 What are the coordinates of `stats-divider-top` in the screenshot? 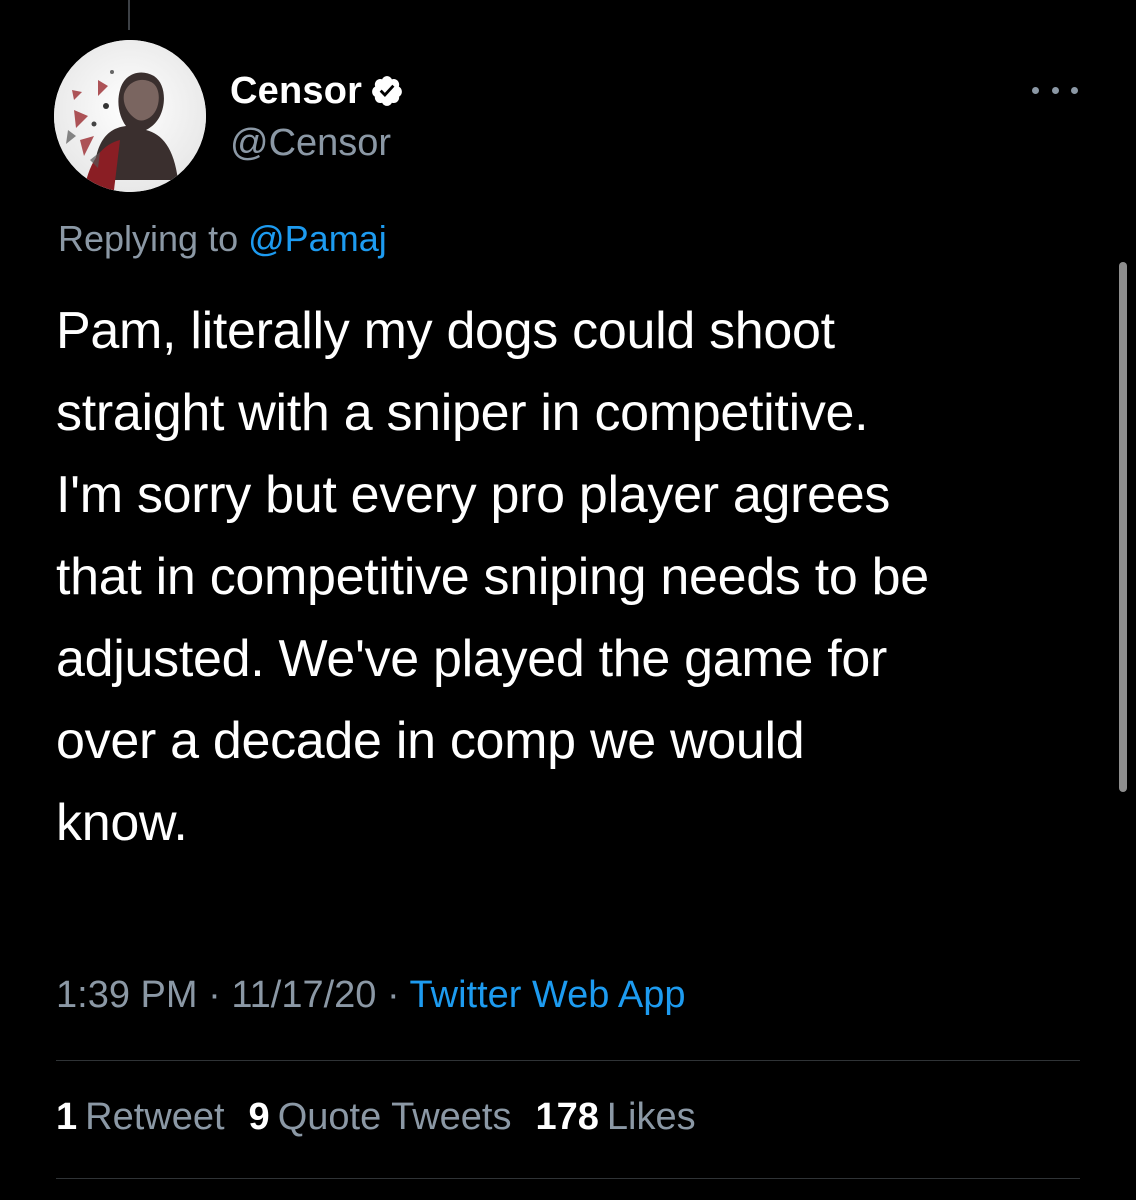 It's located at (568, 1060).